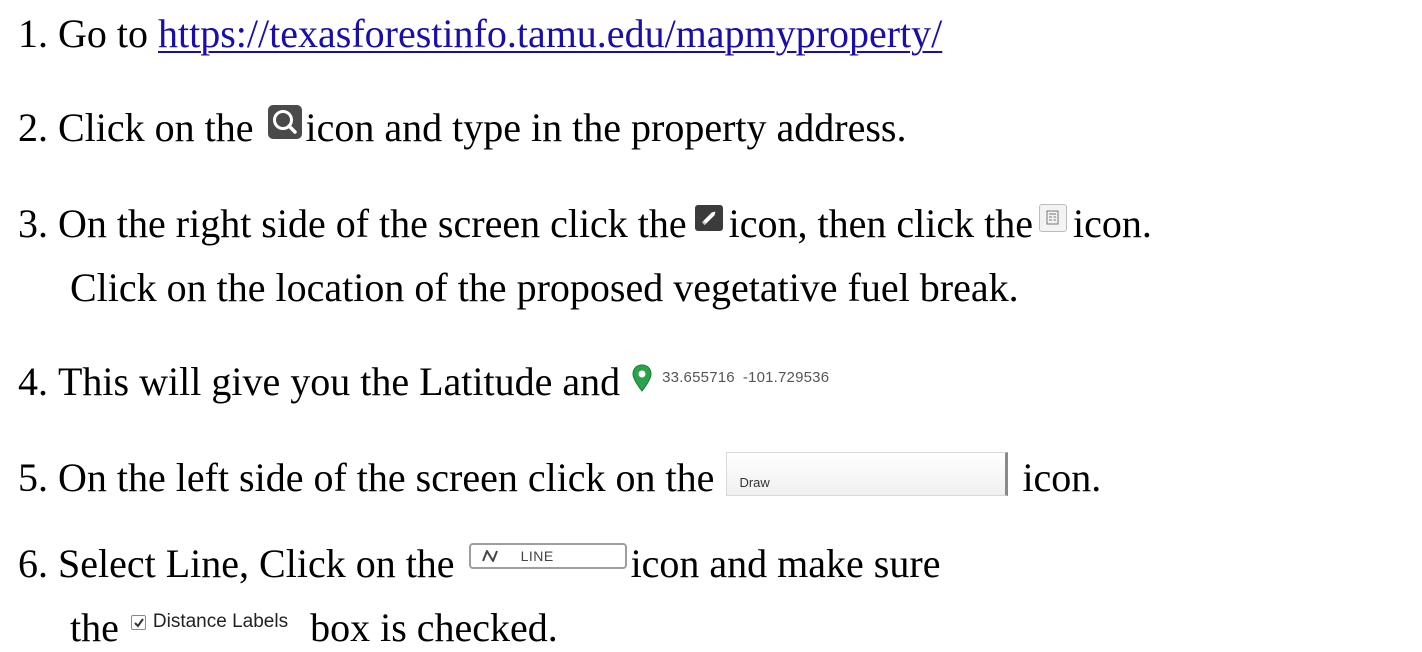 This screenshot has height=652, width=1422. Describe the element at coordinates (708, 218) in the screenshot. I see `pencil-icon` at that location.